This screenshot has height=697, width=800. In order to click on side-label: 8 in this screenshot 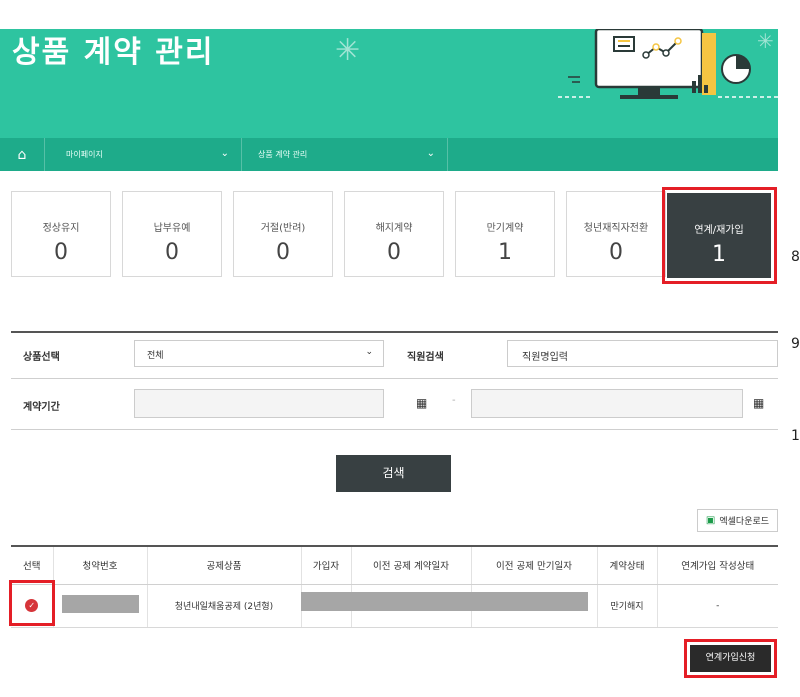, I will do `click(795, 257)`.